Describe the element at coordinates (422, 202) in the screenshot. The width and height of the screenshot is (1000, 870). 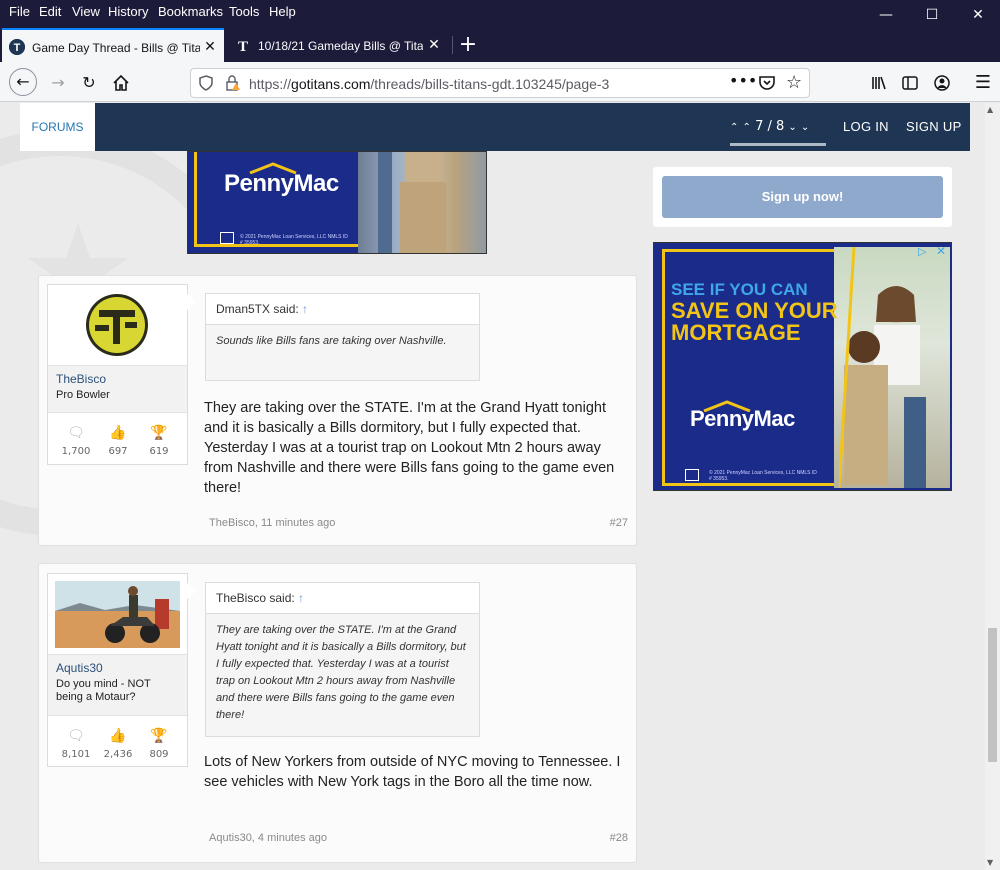
I see `ad-photo` at that location.